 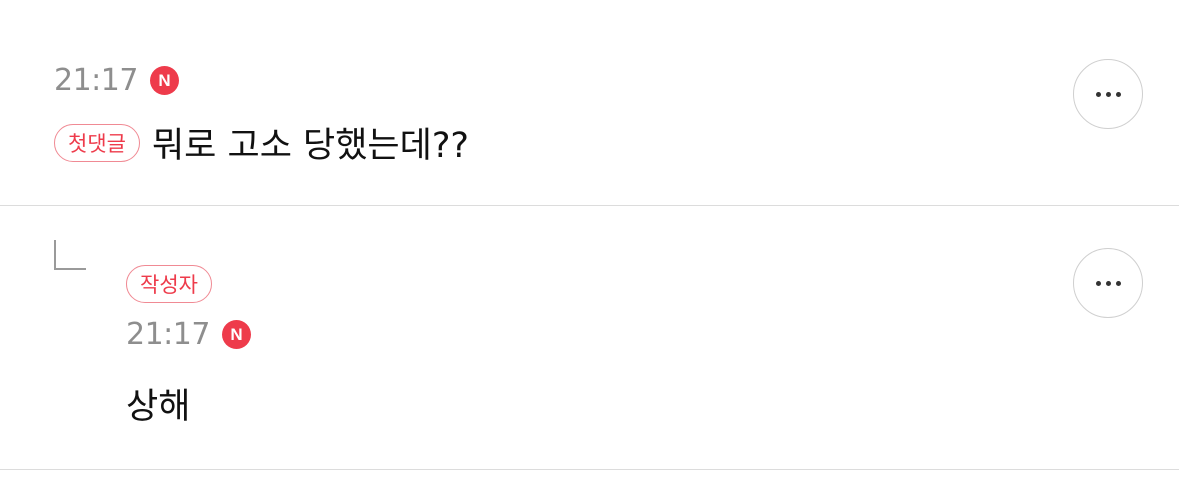 What do you see at coordinates (168, 334) in the screenshot?
I see `reply-time: 21:17` at bounding box center [168, 334].